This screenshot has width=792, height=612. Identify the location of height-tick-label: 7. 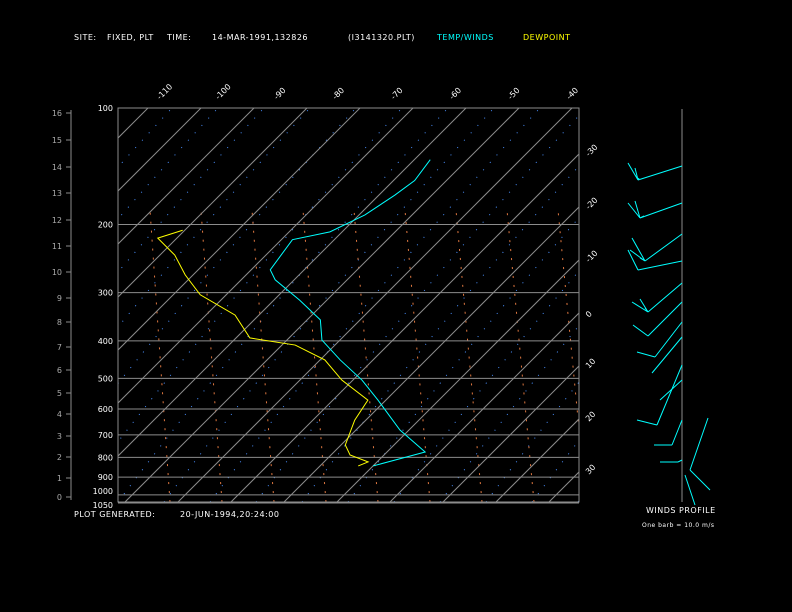
(59, 347).